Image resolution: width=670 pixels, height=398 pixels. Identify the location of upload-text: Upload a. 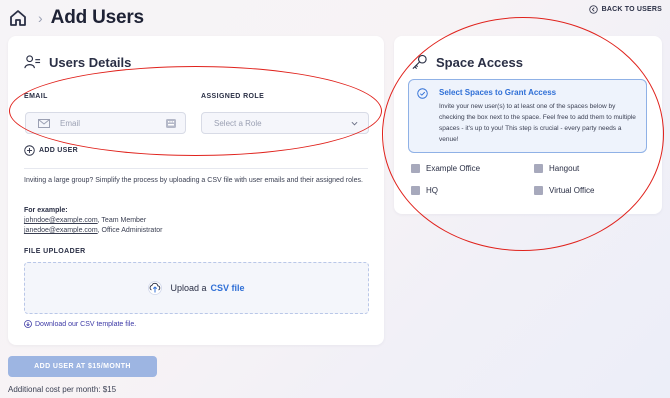
(188, 288).